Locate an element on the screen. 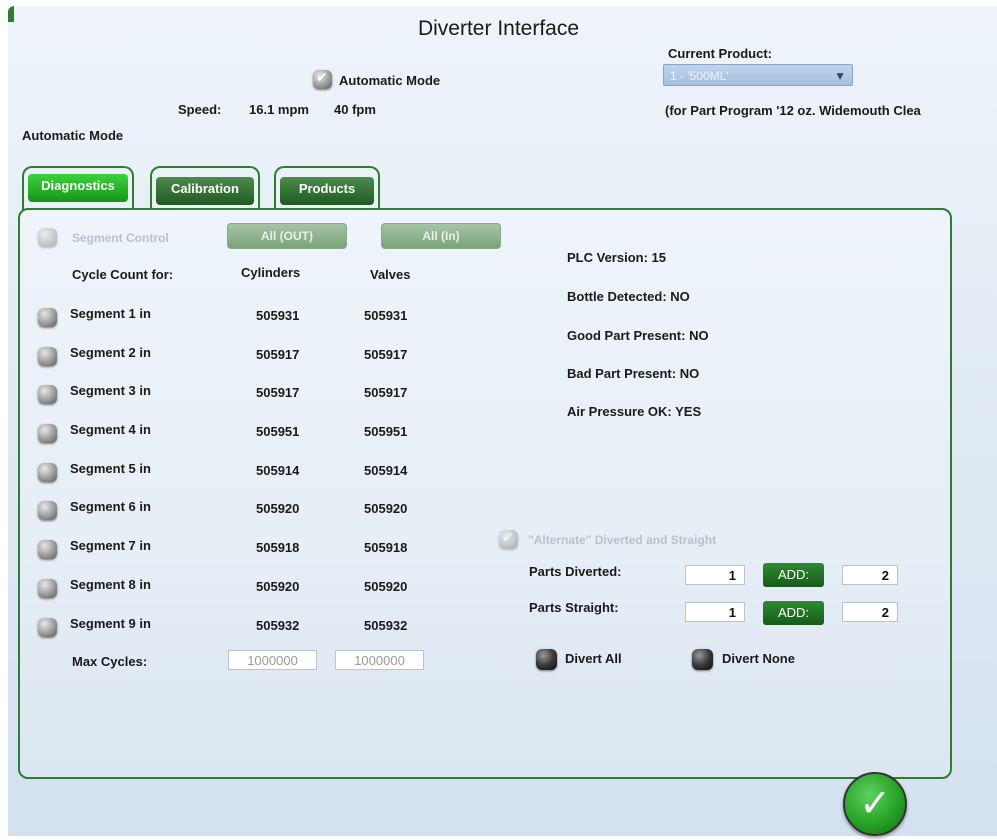 The height and width of the screenshot is (840, 997). segment-9-valves-count: 505932 is located at coordinates (386, 625).